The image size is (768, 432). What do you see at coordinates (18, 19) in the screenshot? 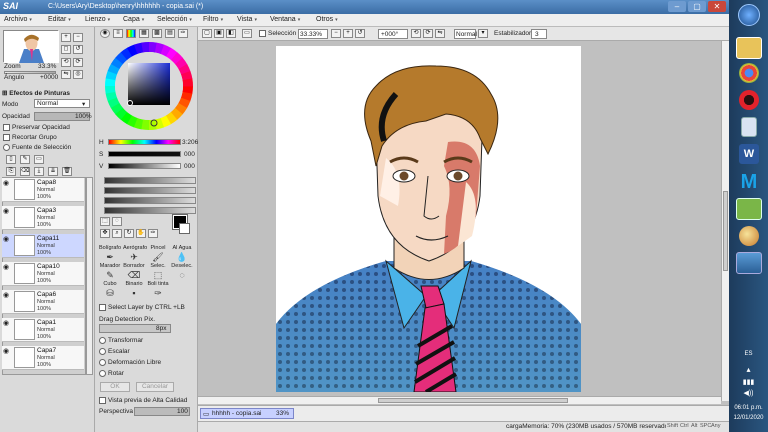
I see `menu-archivo: Archivo ▾` at bounding box center [18, 19].